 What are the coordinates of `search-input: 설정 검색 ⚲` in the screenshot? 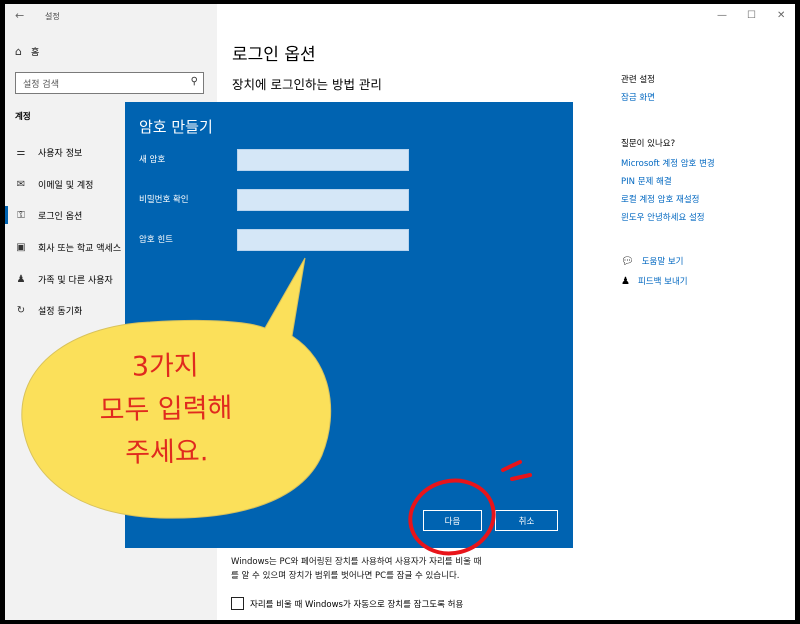 It's located at (109, 83).